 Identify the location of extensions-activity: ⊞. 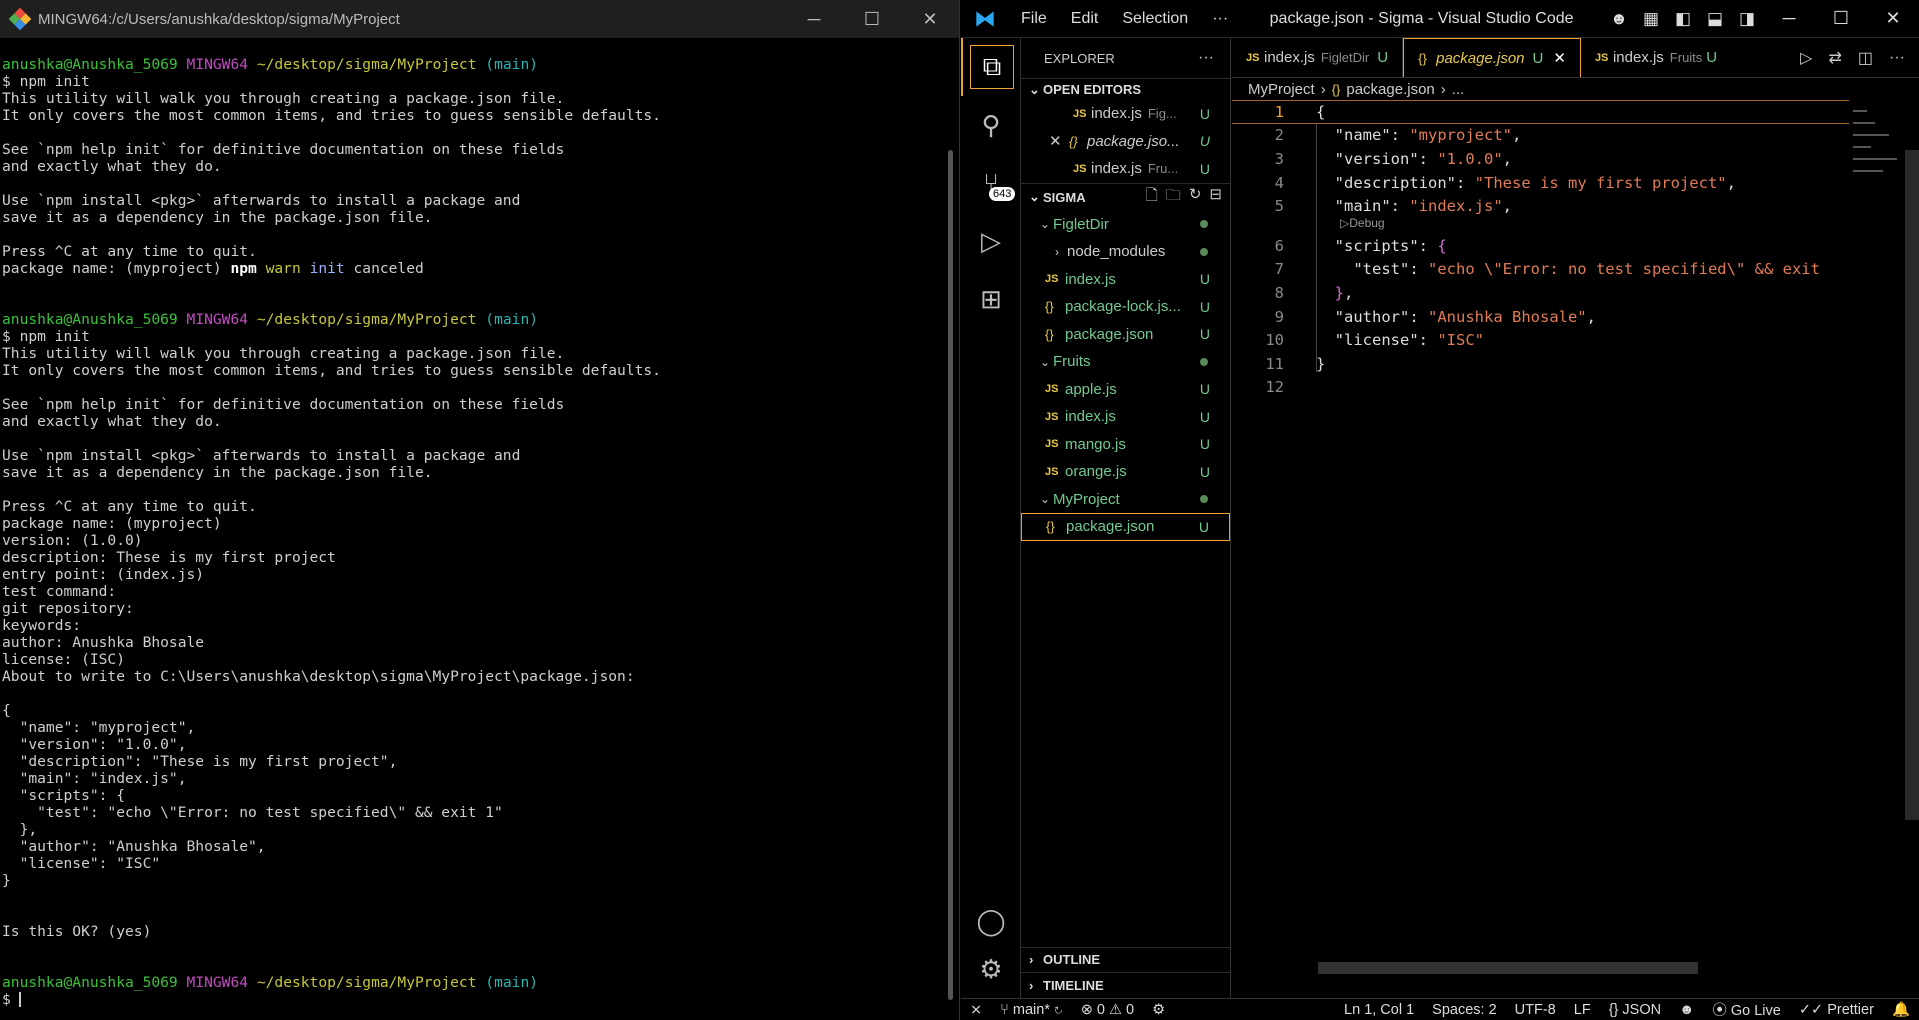
(991, 299).